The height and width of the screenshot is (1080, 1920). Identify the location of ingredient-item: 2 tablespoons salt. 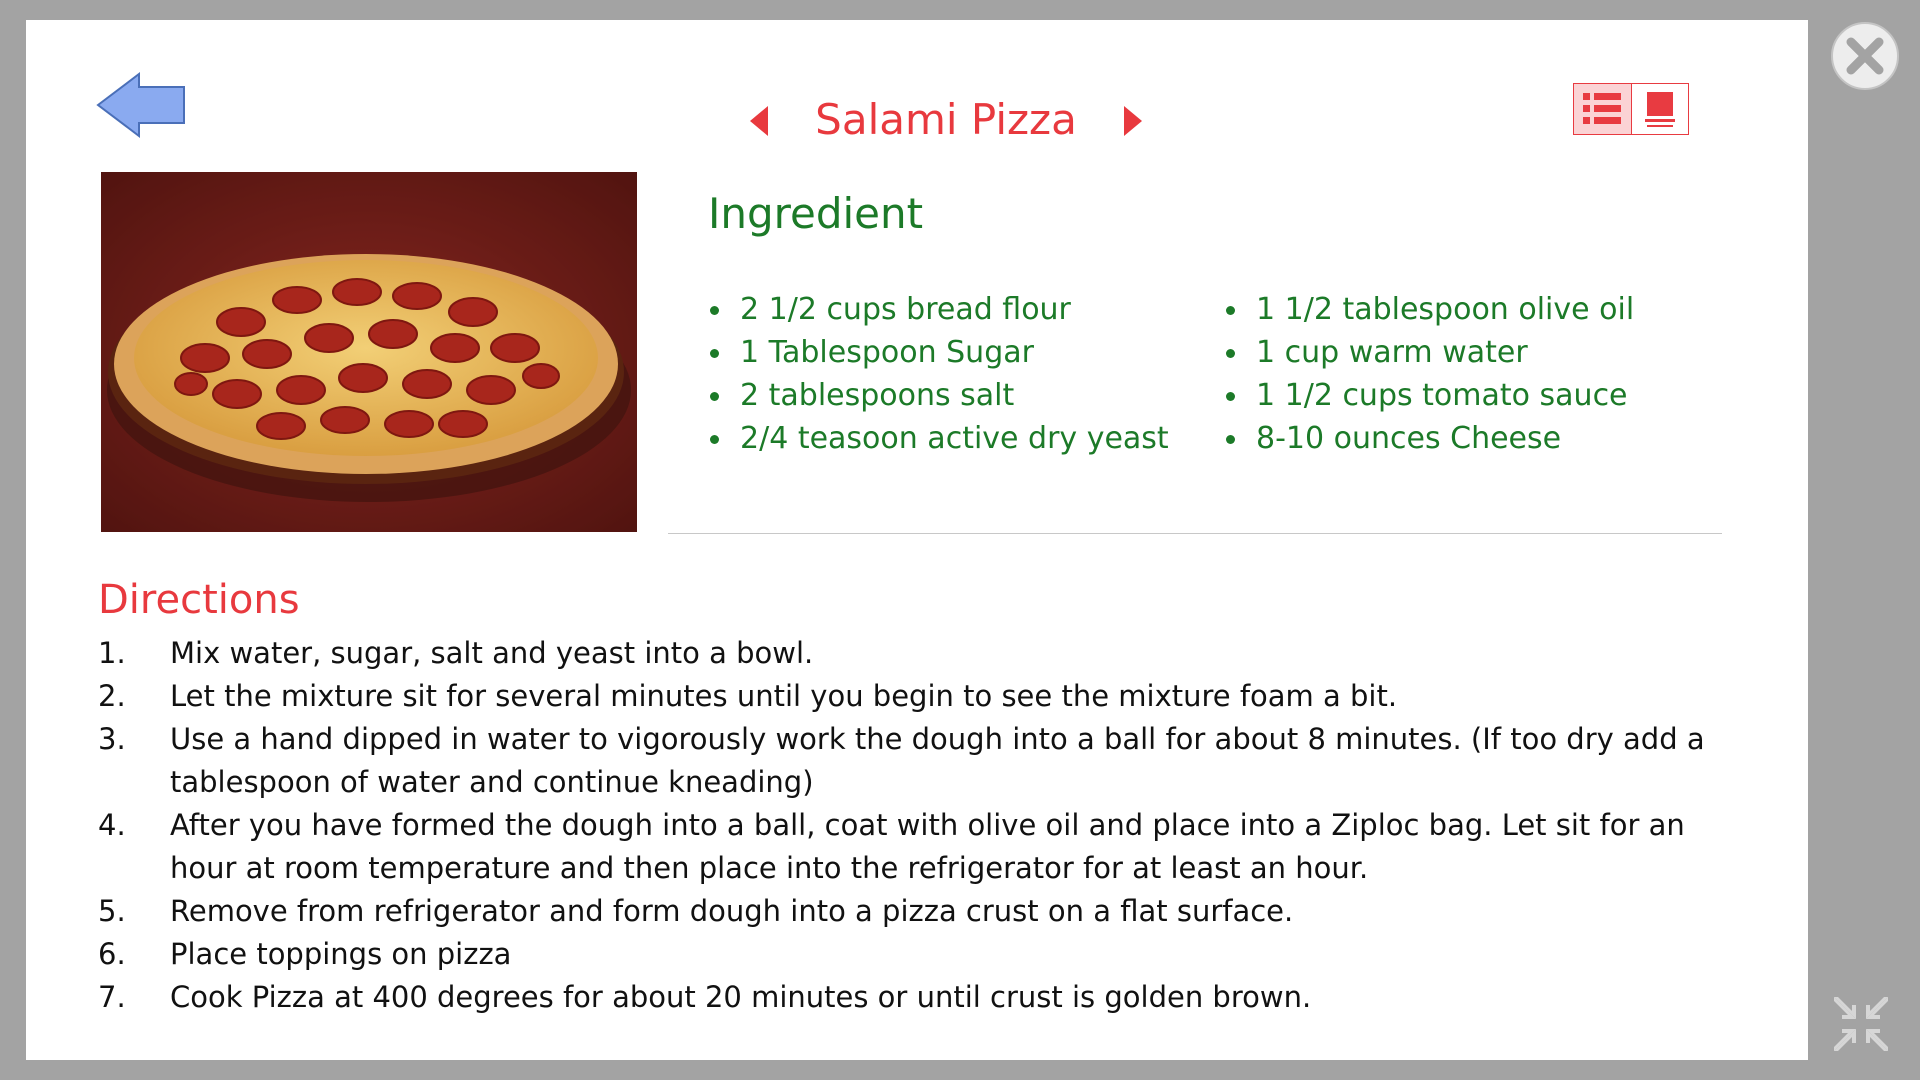
(937, 395).